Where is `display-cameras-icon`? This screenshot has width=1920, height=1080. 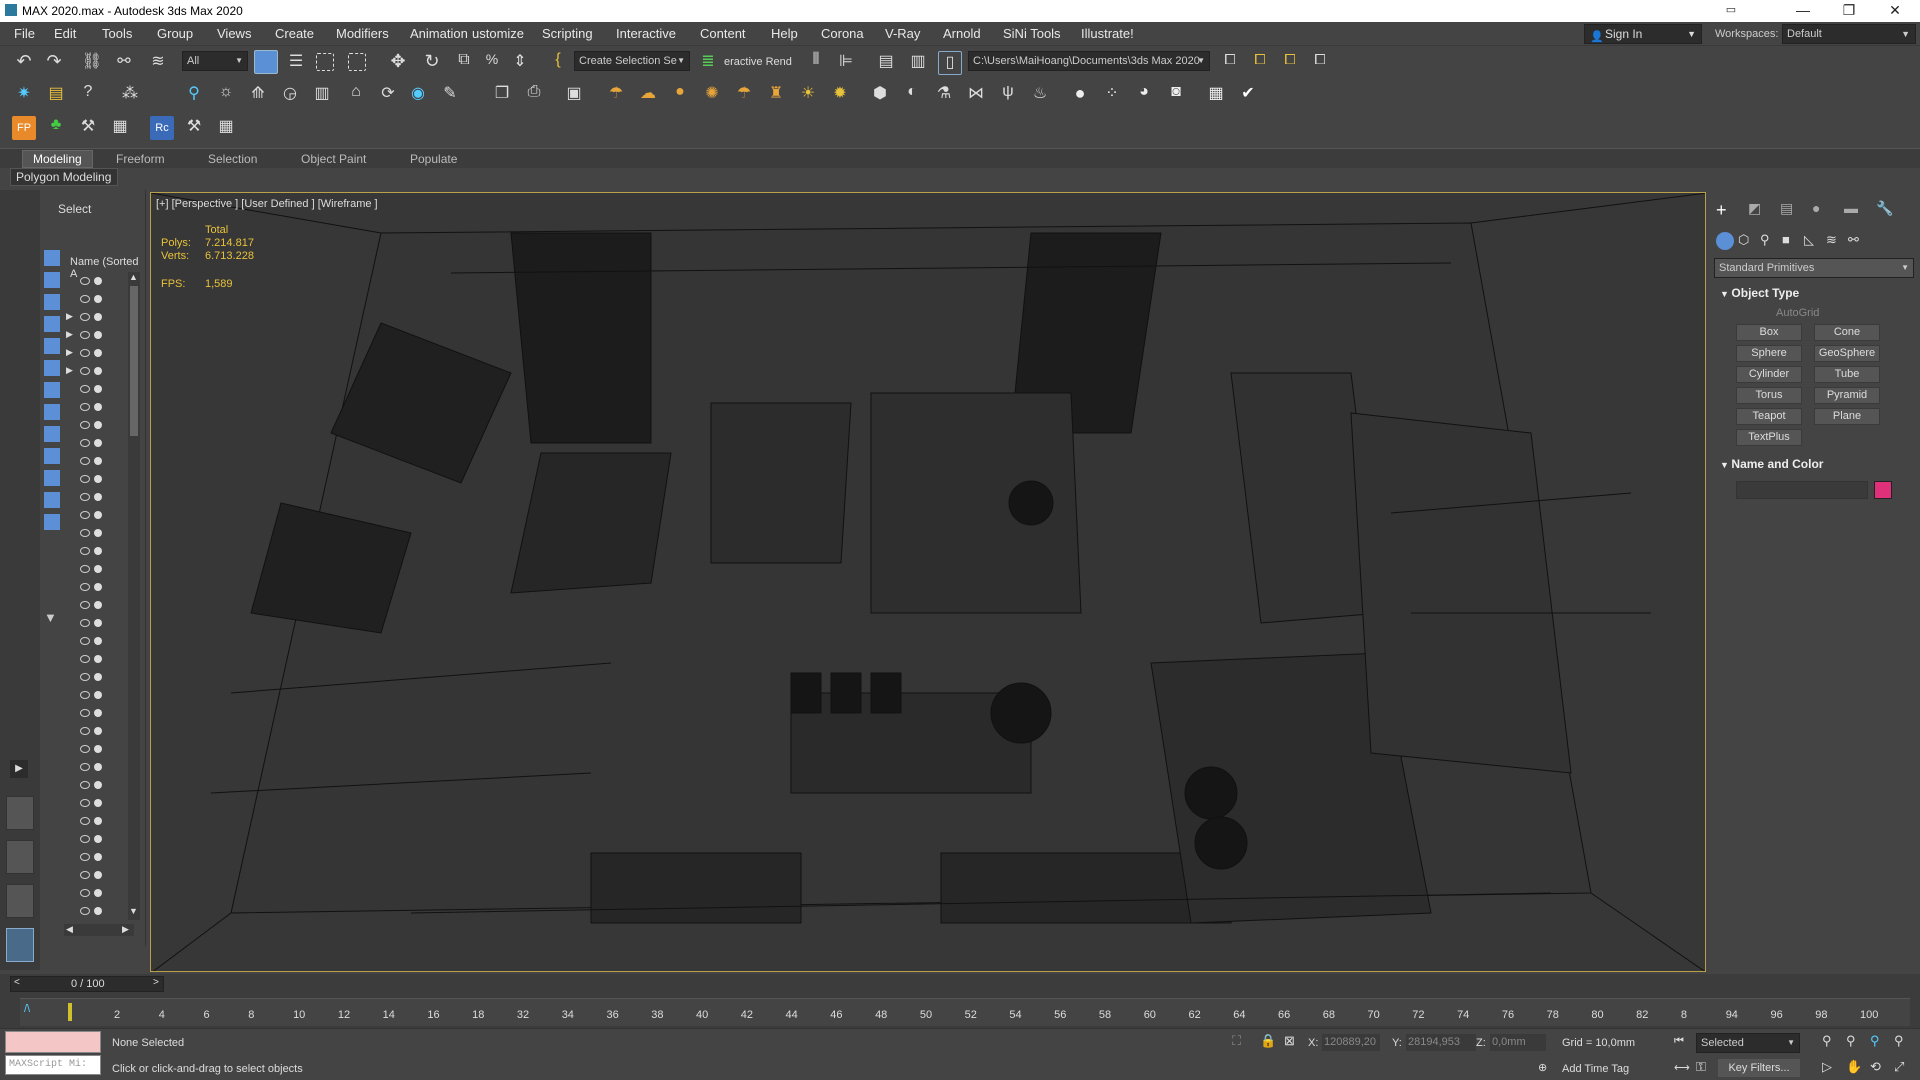
display-cameras-icon is located at coordinates (52, 346).